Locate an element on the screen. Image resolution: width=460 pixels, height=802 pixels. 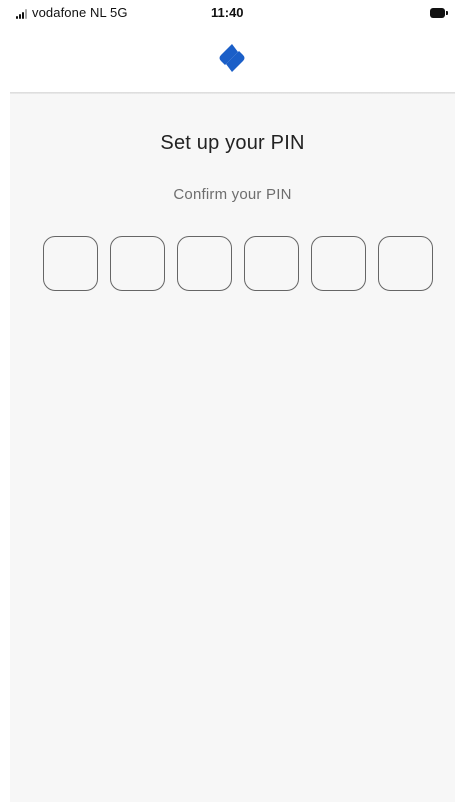
page-title: Set up your PIN is located at coordinates (232, 143).